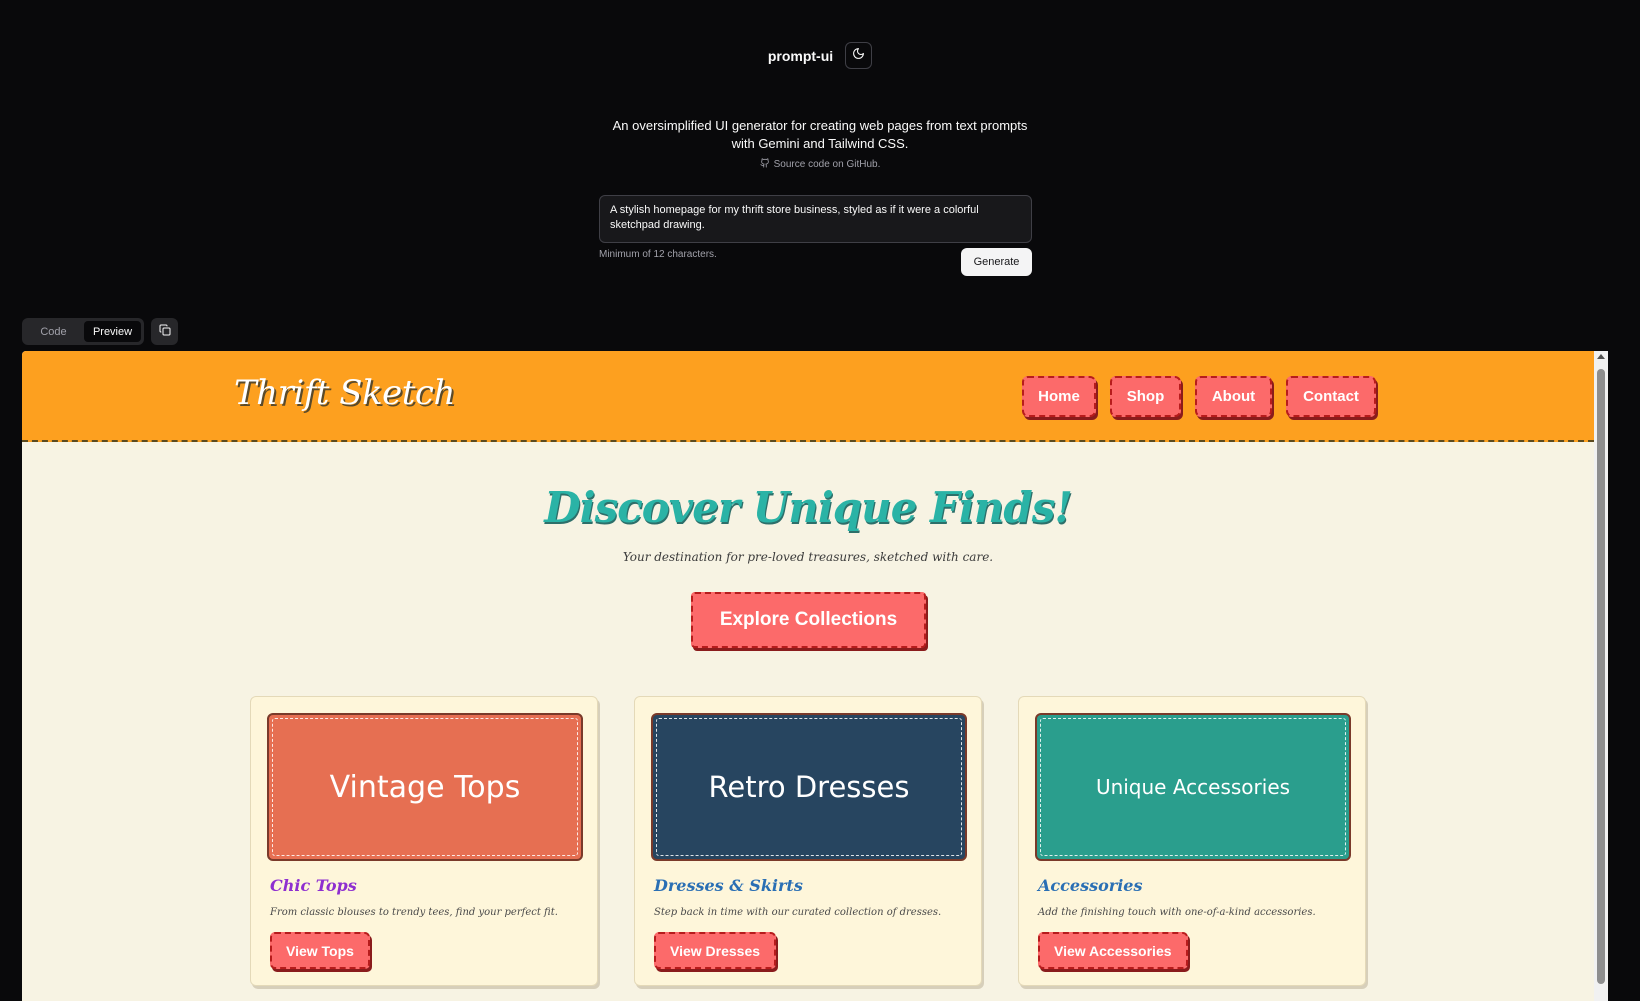 This screenshot has height=1001, width=1640. What do you see at coordinates (53, 331) in the screenshot?
I see `tab-code: Code` at bounding box center [53, 331].